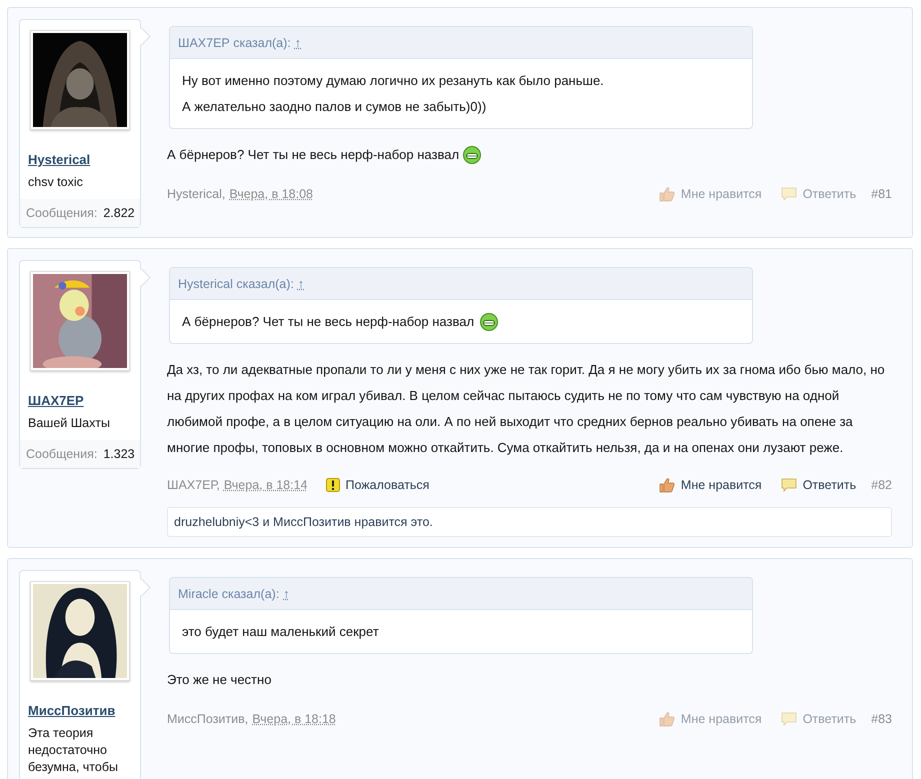 The width and height of the screenshot is (921, 779). What do you see at coordinates (334, 107) in the screenshot?
I see `quote-text: А желательно заодно палов и сумов не забыть)0))` at bounding box center [334, 107].